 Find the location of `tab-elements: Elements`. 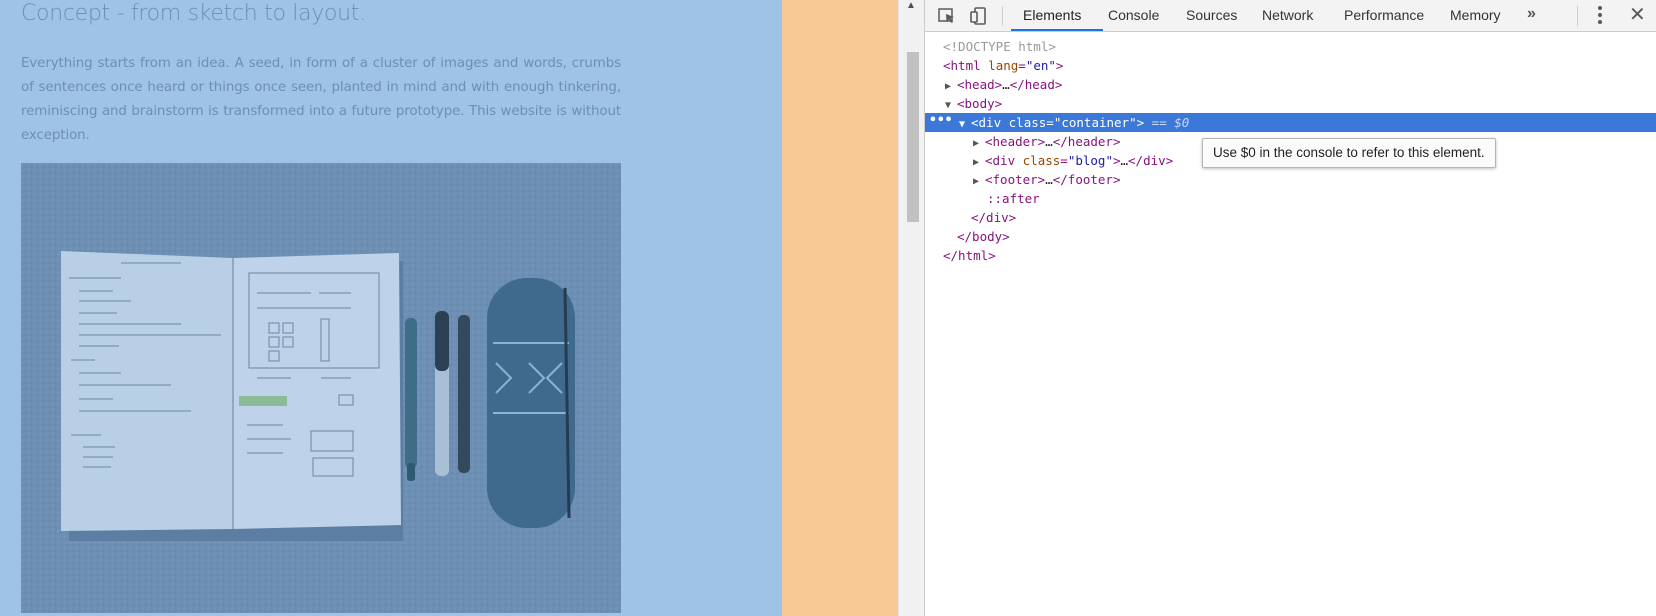

tab-elements: Elements is located at coordinates (1052, 15).